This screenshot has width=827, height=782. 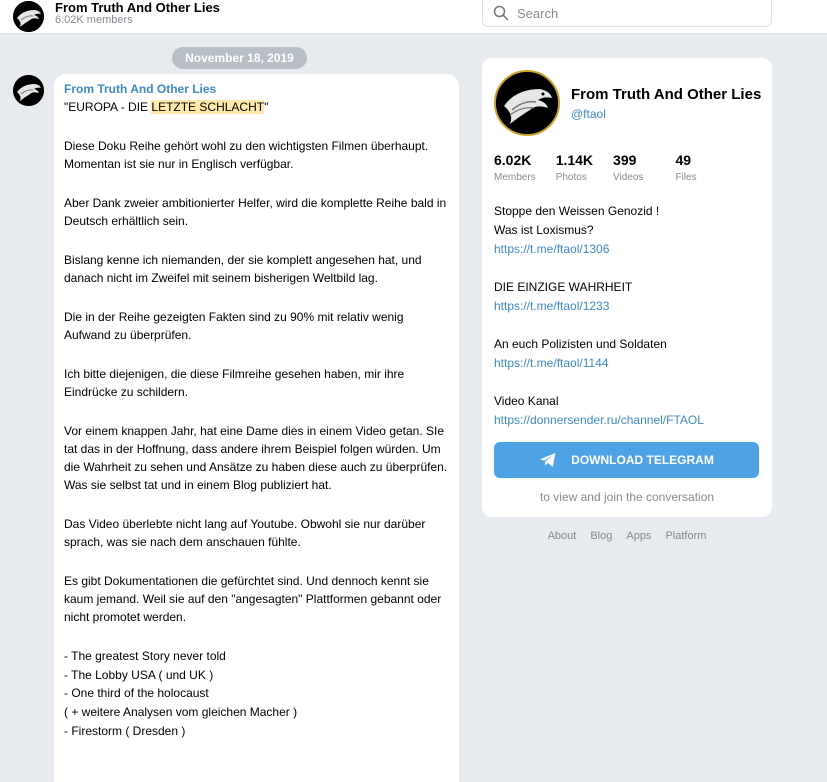 I want to click on download-telegram-button: DOWNLOAD TELEGRAM, so click(x=626, y=460).